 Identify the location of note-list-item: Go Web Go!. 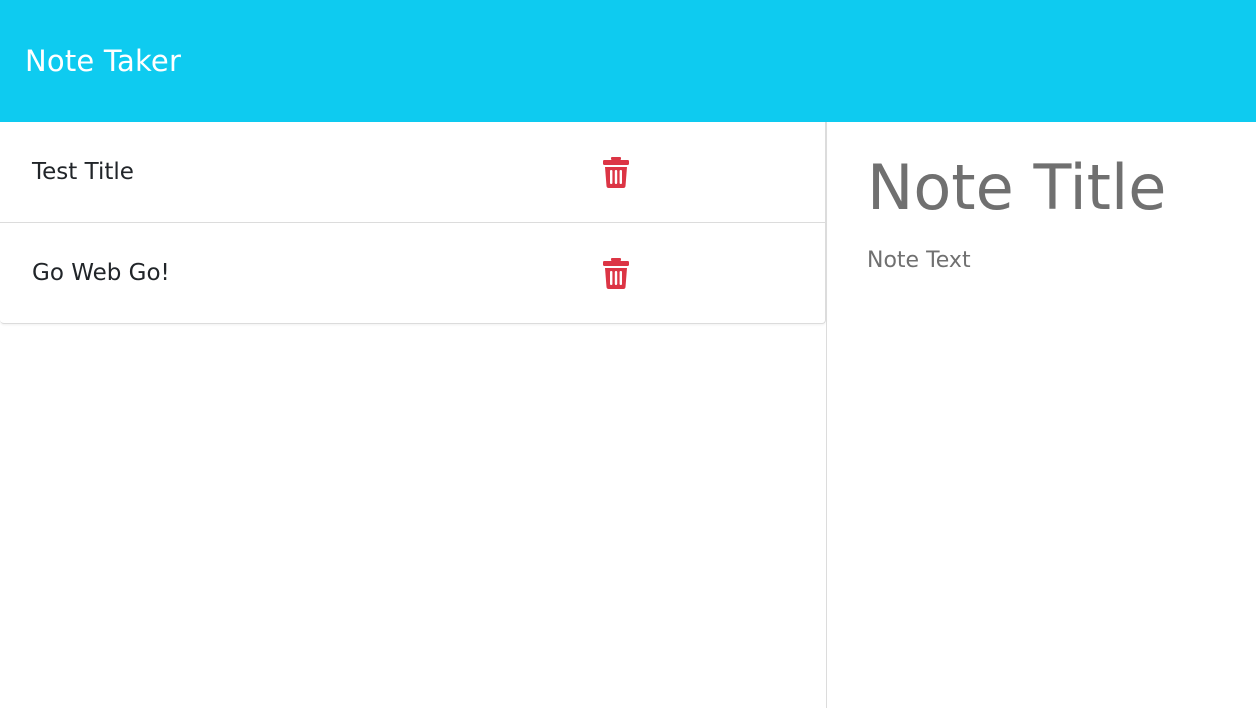
(412, 273).